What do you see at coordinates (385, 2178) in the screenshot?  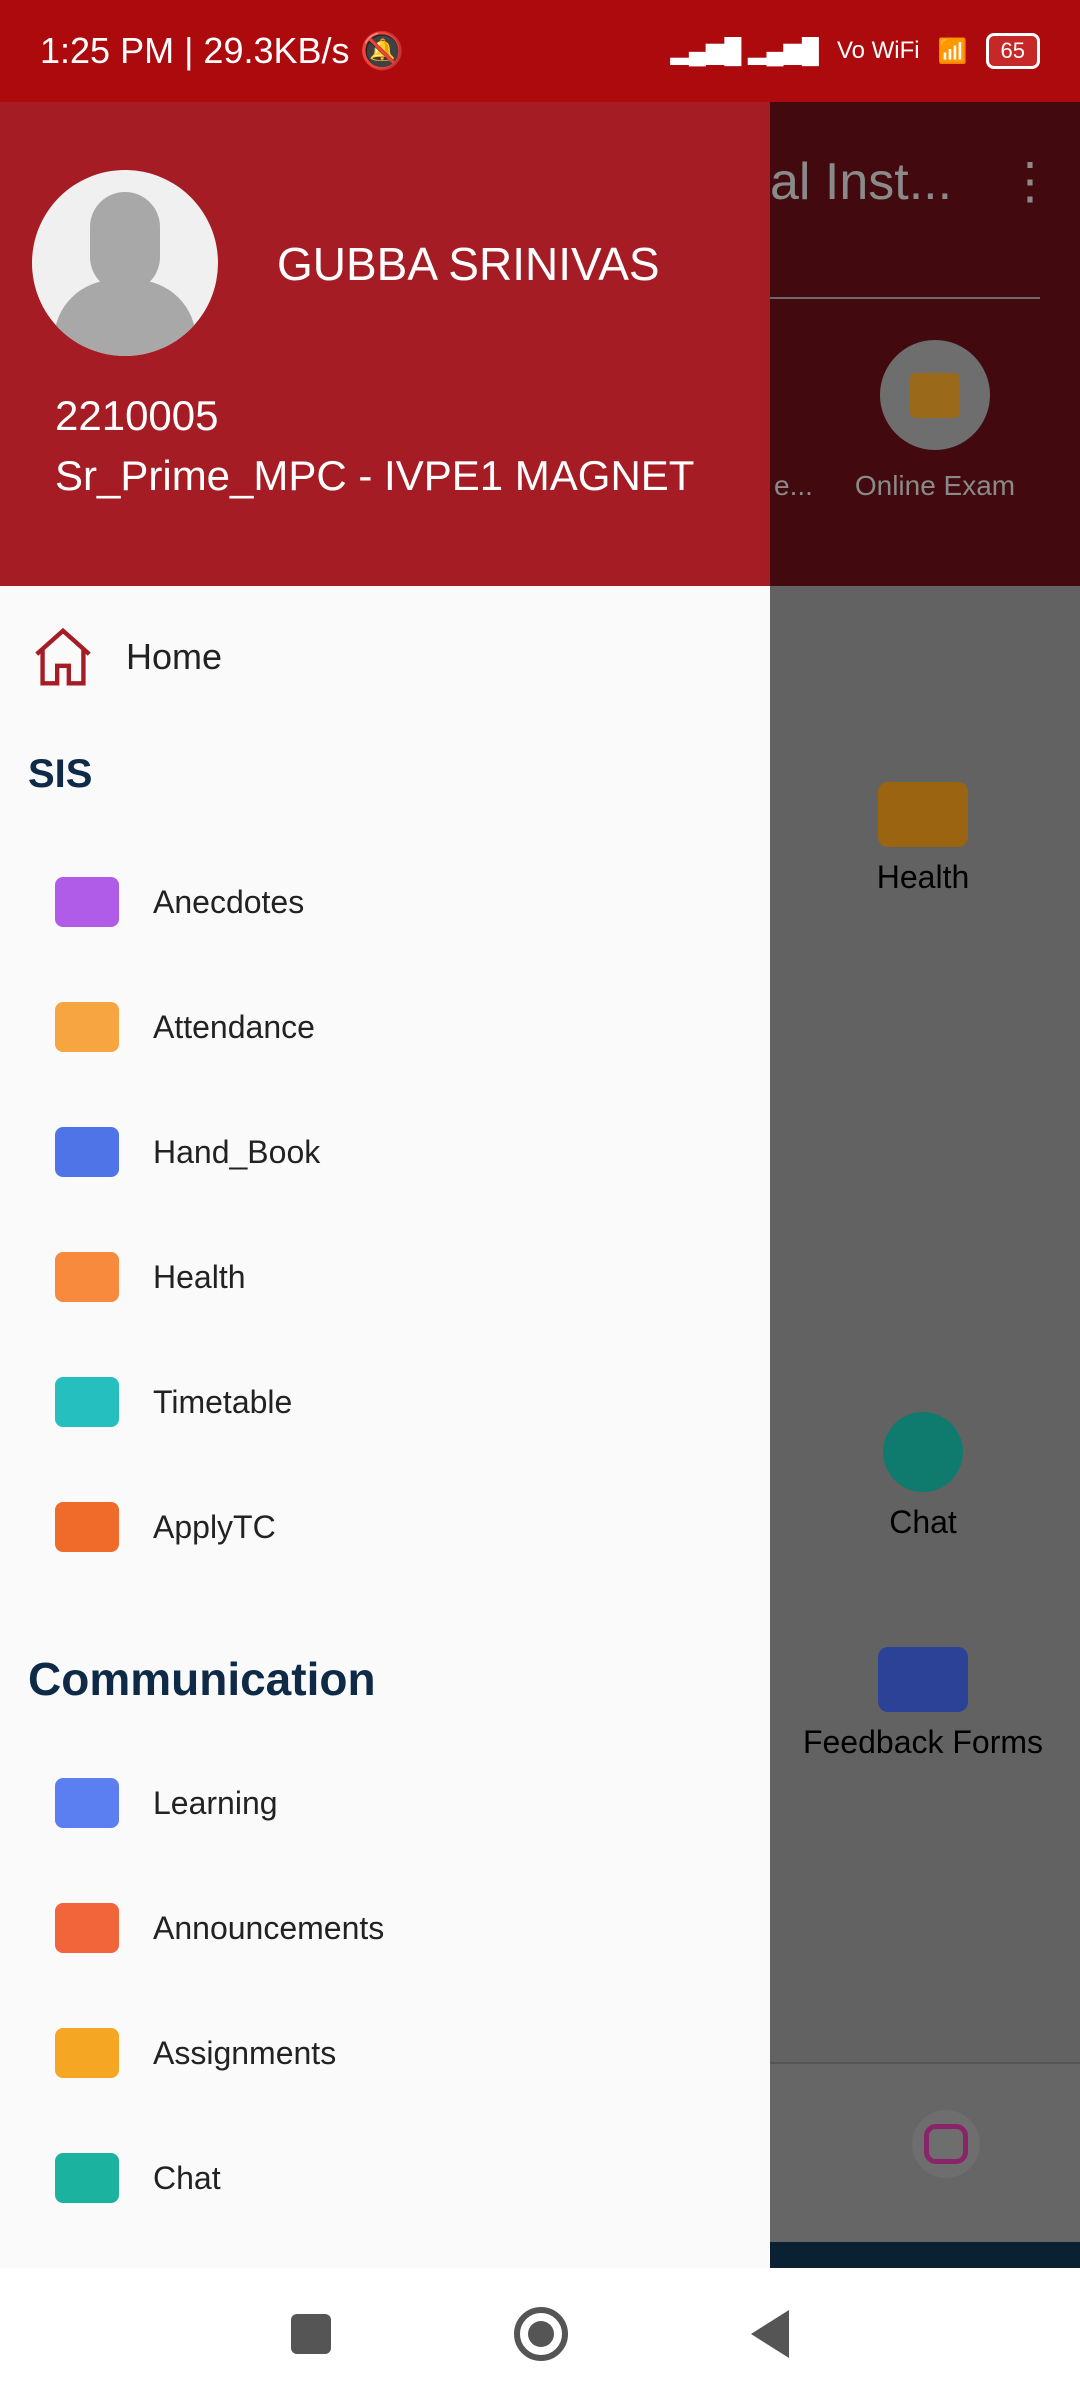 I see `drawer-item-chat: Chat` at bounding box center [385, 2178].